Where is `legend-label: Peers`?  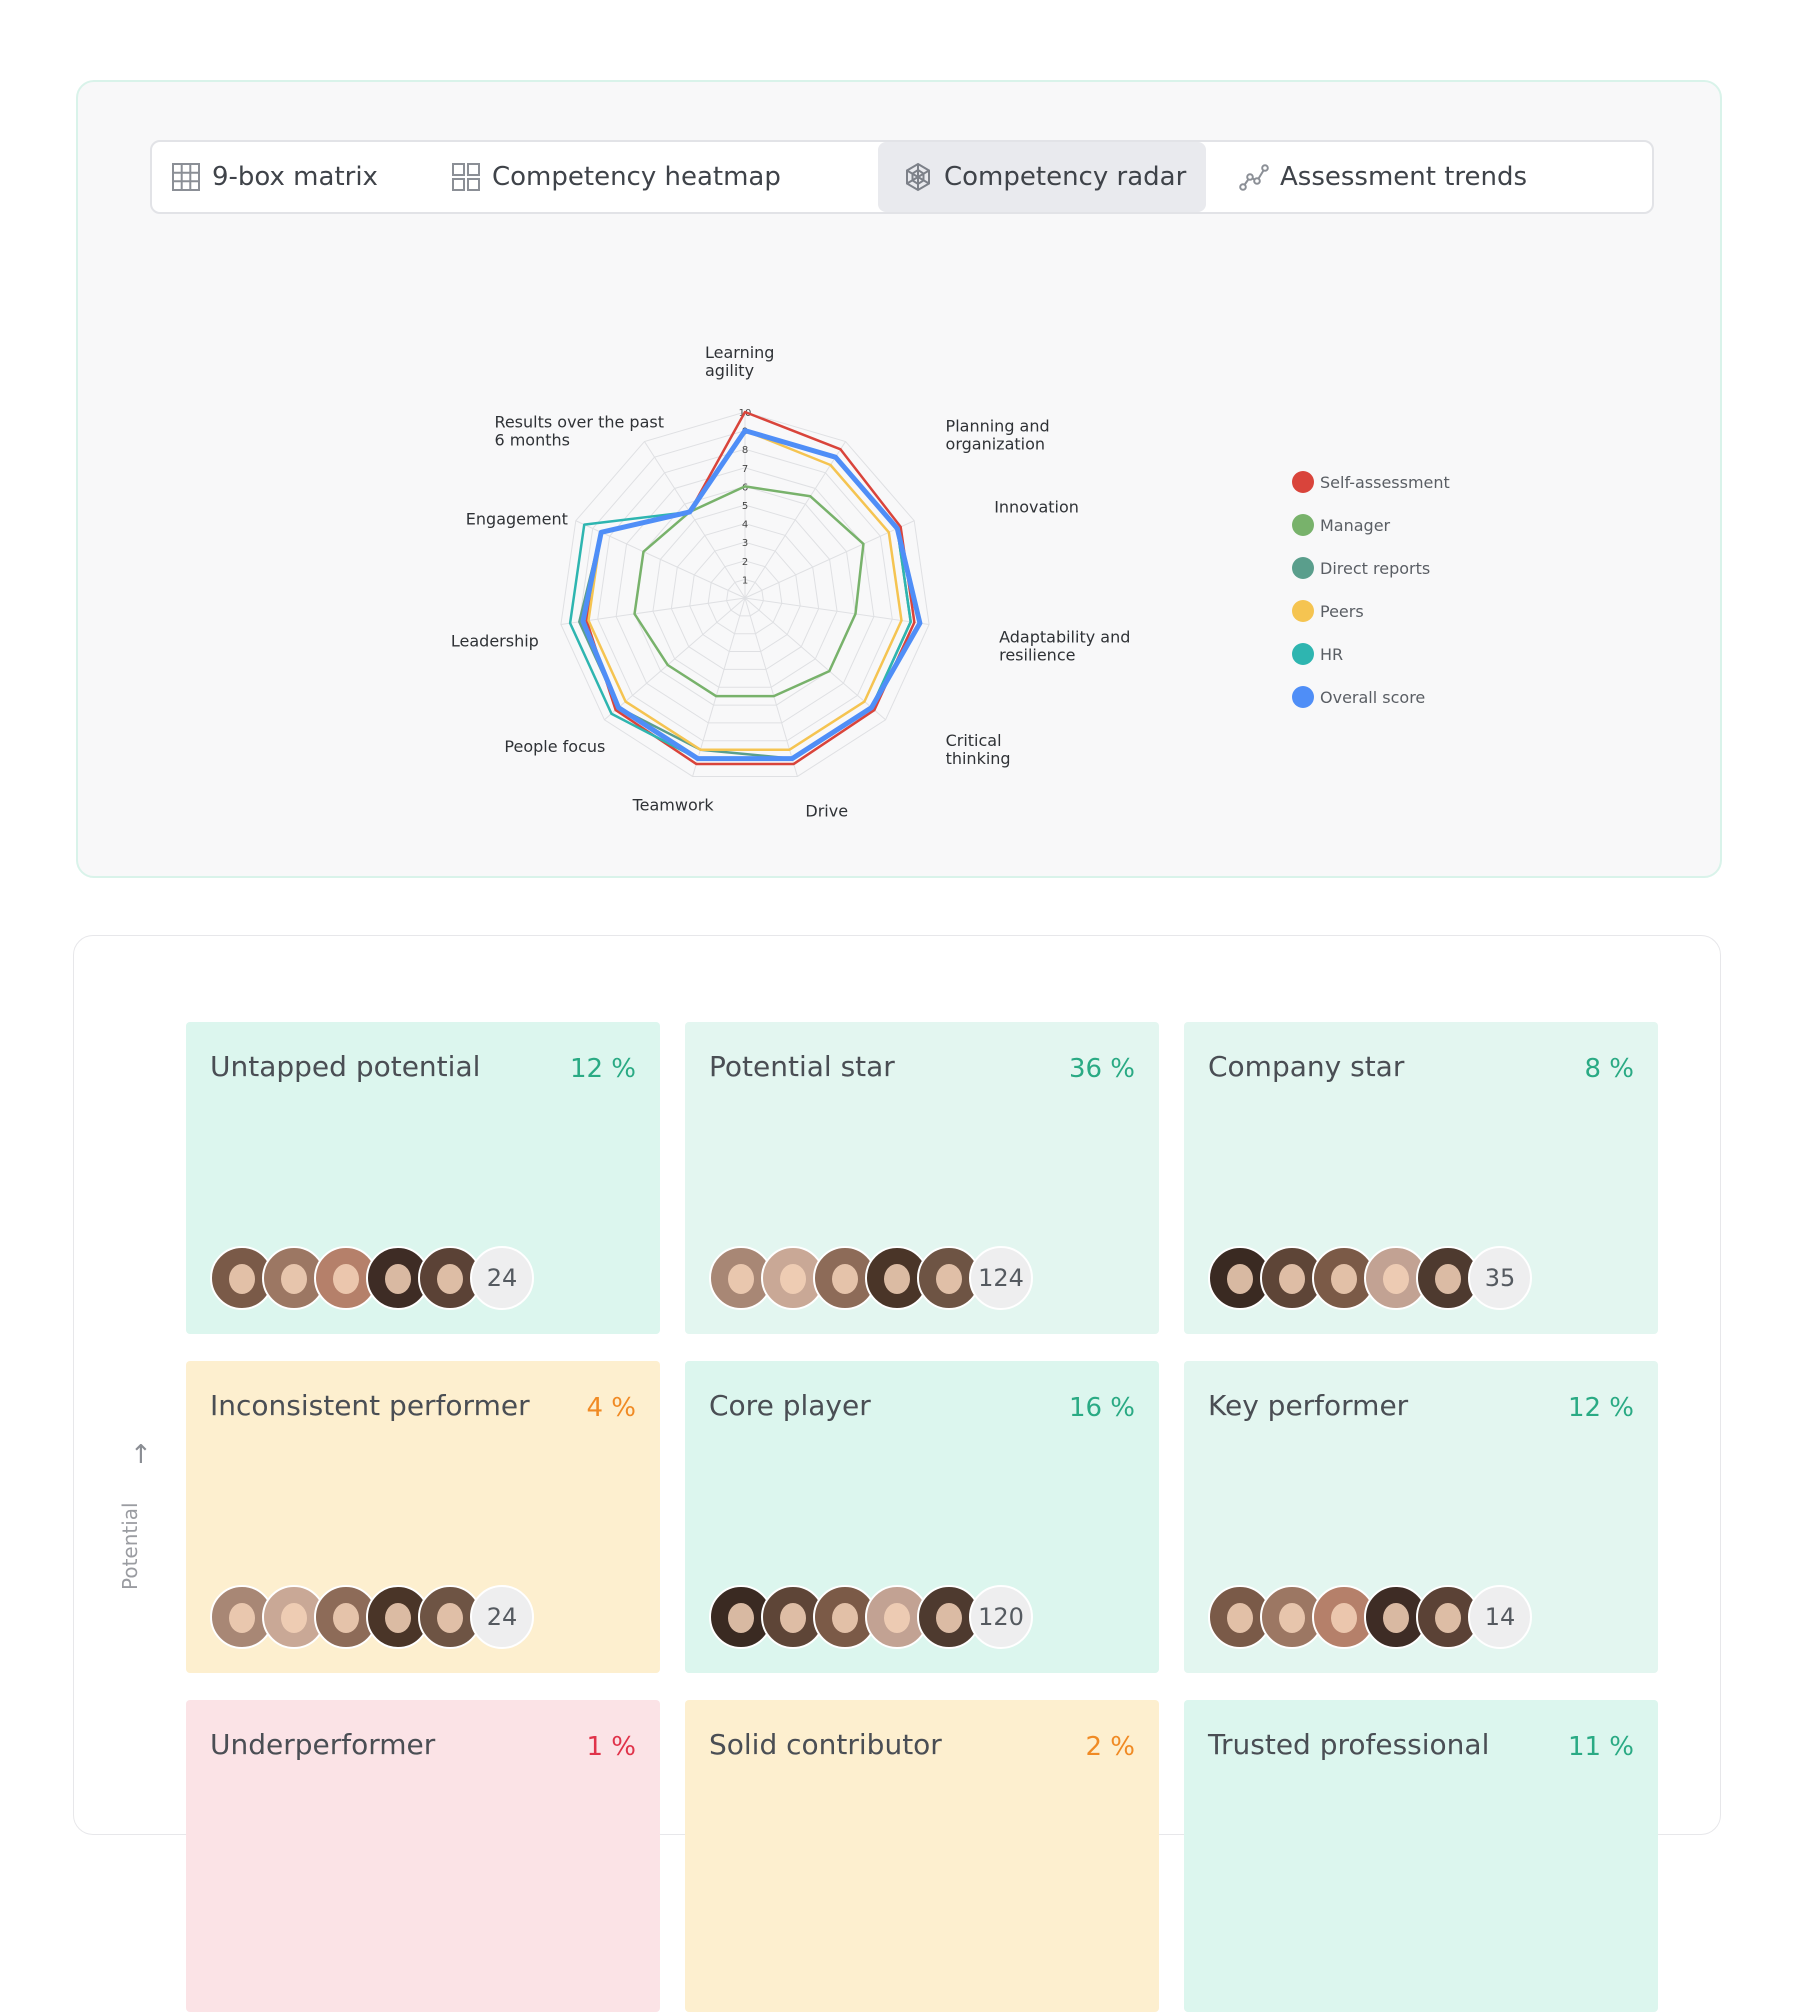
legend-label: Peers is located at coordinates (1342, 611).